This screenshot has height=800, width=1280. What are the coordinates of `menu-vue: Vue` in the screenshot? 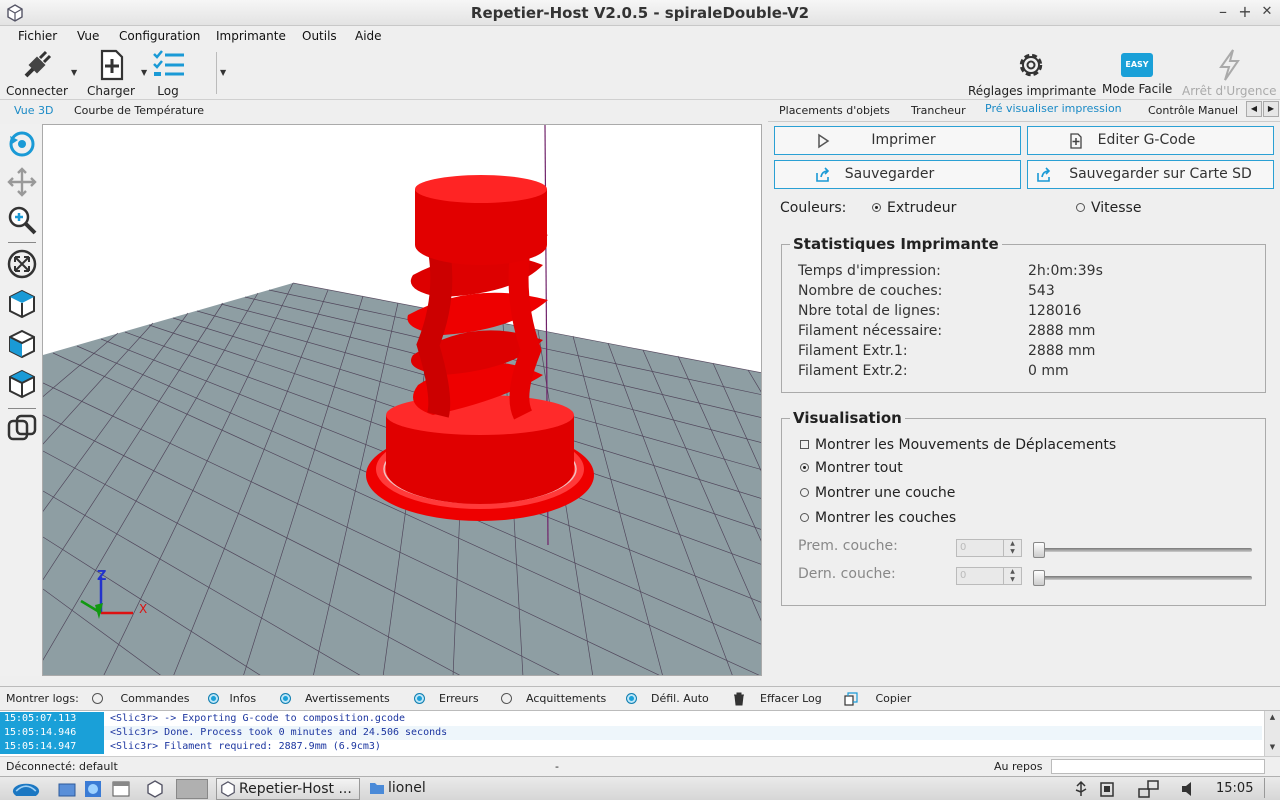 It's located at (88, 36).